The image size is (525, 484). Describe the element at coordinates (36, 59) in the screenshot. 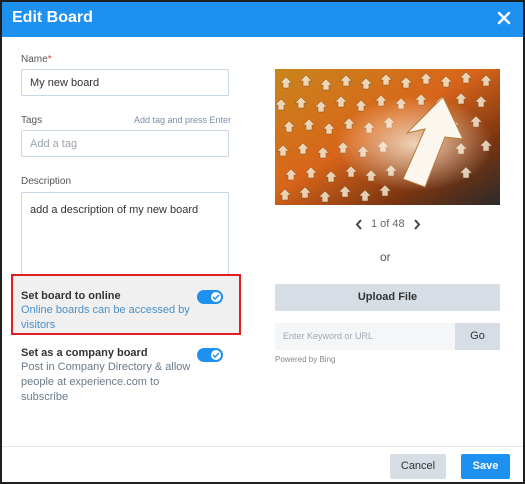

I see `name-label: Name*` at that location.